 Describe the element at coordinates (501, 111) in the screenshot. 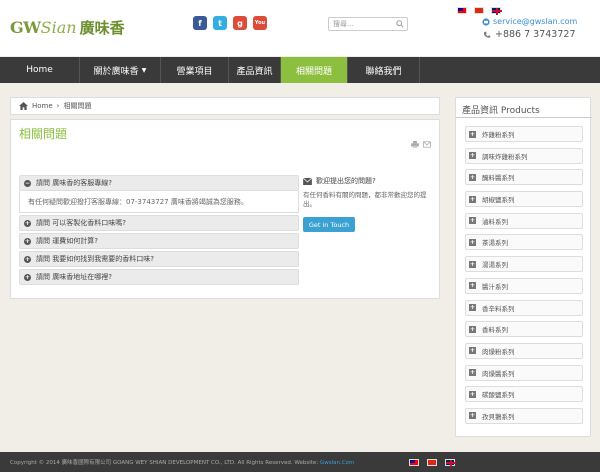

I see `sidebar-title: 產品資訊 Products` at that location.